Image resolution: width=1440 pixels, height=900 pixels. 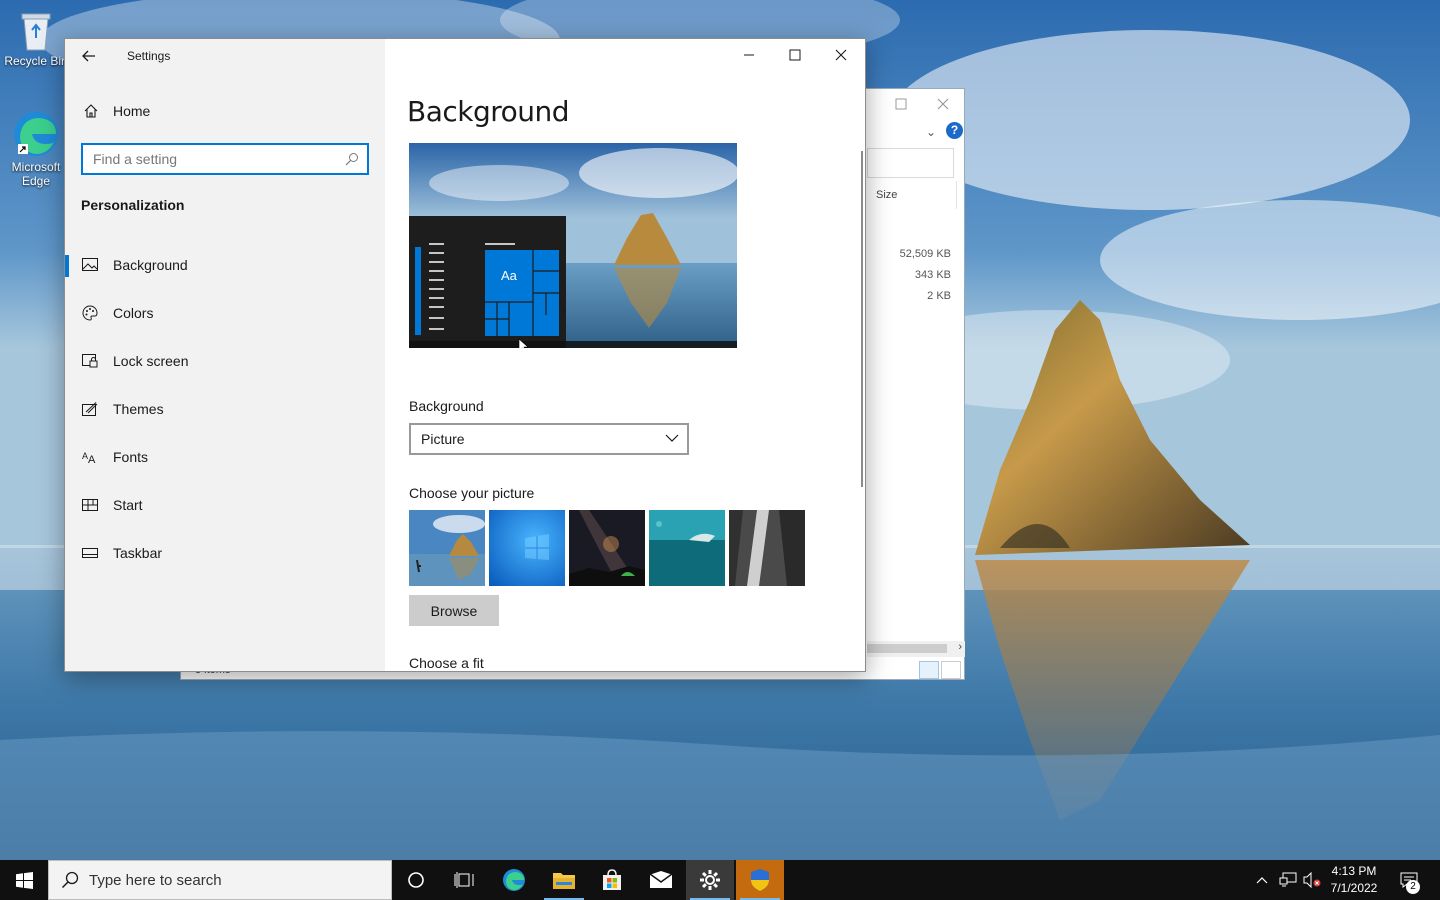 What do you see at coordinates (862, 319) in the screenshot?
I see `vertical-scrollbar` at bounding box center [862, 319].